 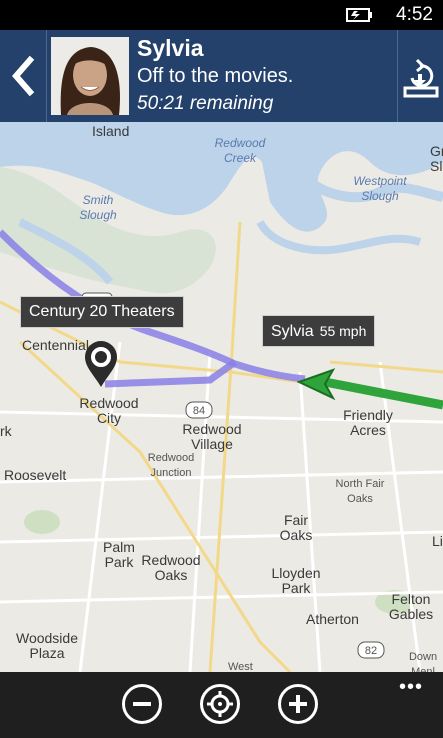 What do you see at coordinates (296, 580) in the screenshot?
I see `place-label: Lloyden Park` at bounding box center [296, 580].